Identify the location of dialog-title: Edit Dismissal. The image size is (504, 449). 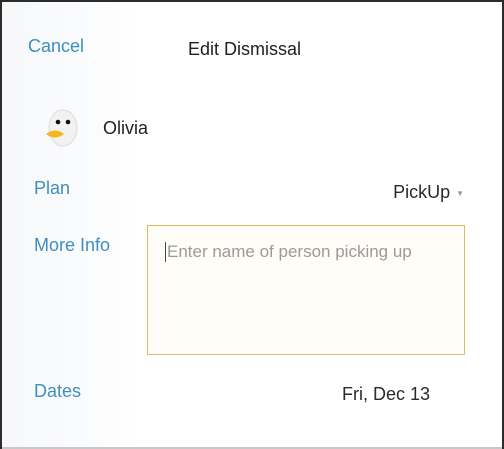
(245, 49).